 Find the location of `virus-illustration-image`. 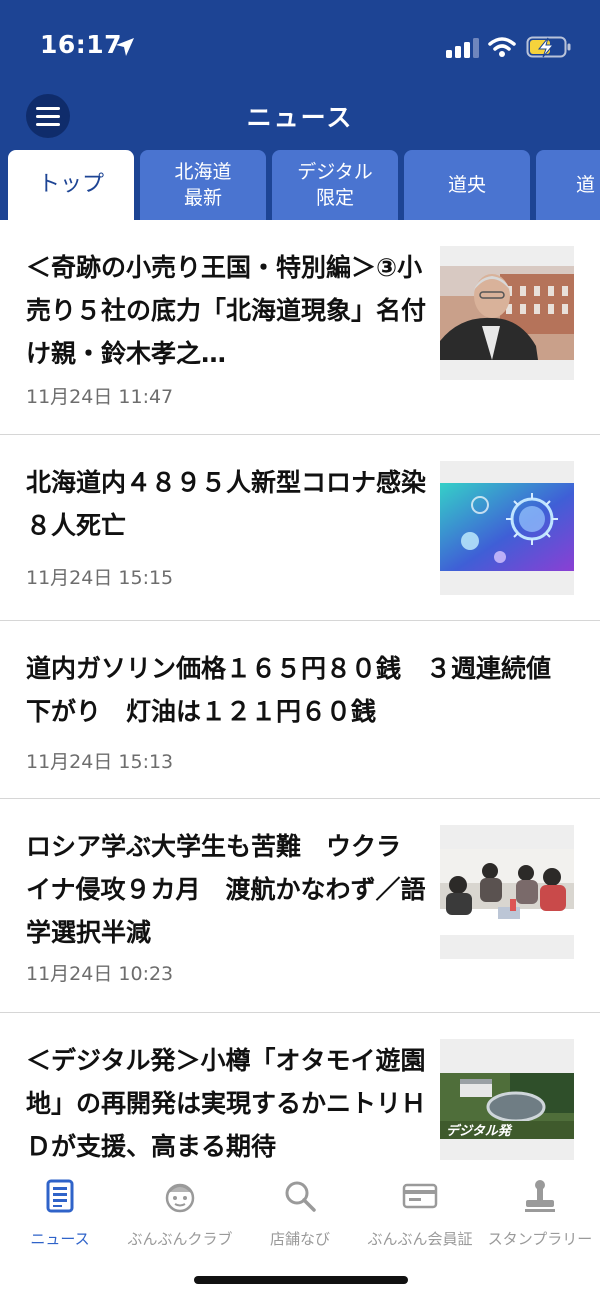

virus-illustration-image is located at coordinates (507, 528).